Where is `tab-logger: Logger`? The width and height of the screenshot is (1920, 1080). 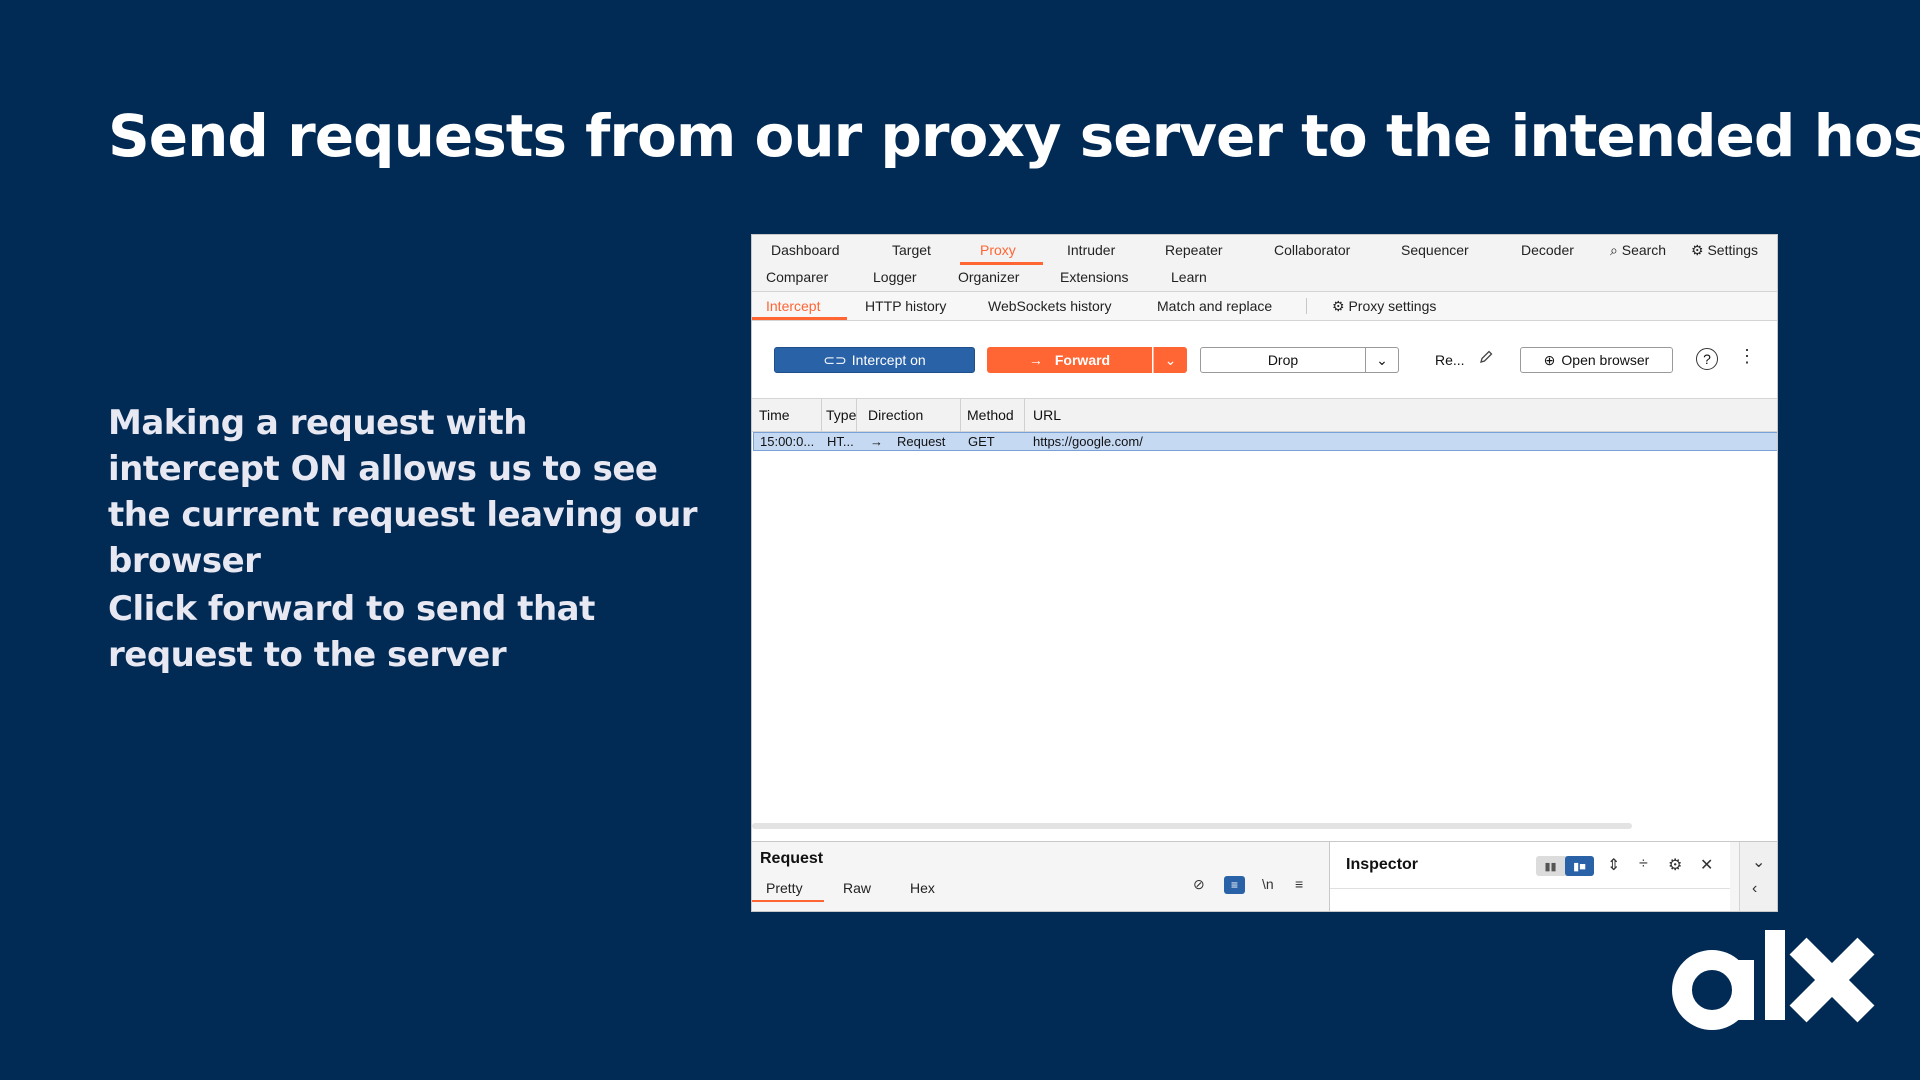 tab-logger: Logger is located at coordinates (895, 277).